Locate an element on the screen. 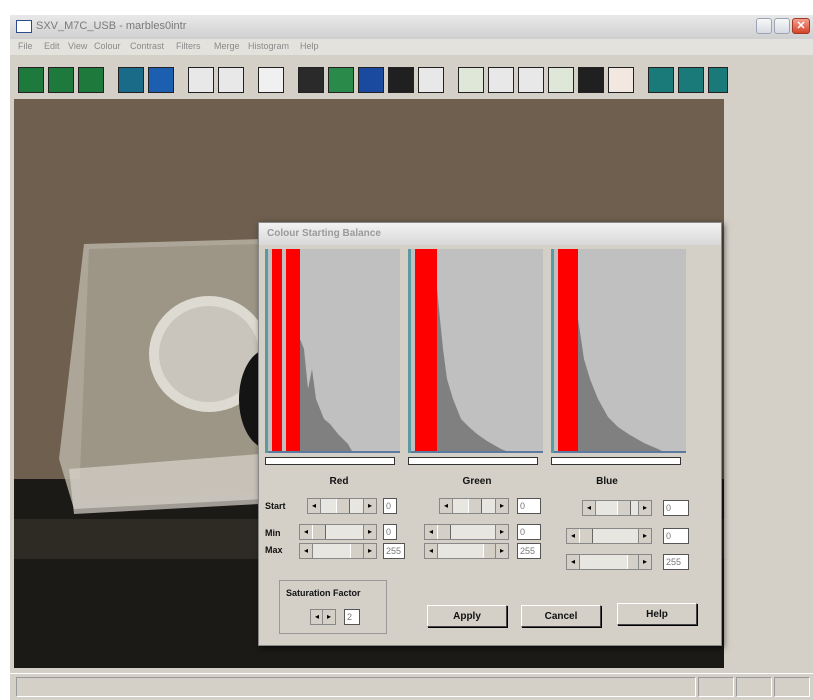  close-icon: ✕ is located at coordinates (801, 26).